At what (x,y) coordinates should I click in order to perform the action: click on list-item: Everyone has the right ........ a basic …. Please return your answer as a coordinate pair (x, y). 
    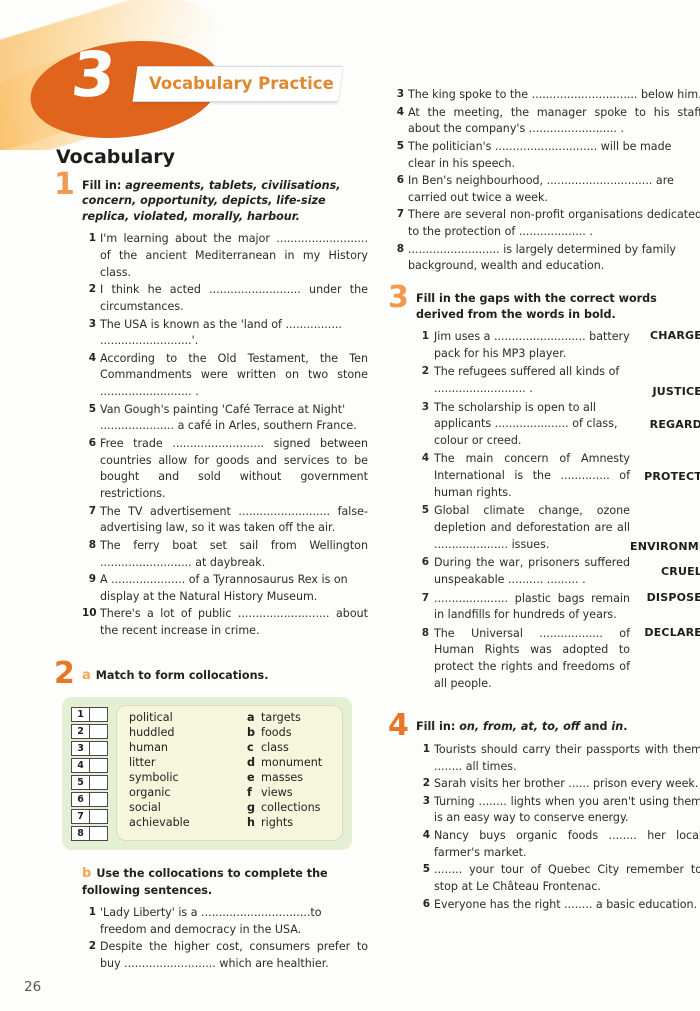
    Looking at the image, I should click on (558, 905).